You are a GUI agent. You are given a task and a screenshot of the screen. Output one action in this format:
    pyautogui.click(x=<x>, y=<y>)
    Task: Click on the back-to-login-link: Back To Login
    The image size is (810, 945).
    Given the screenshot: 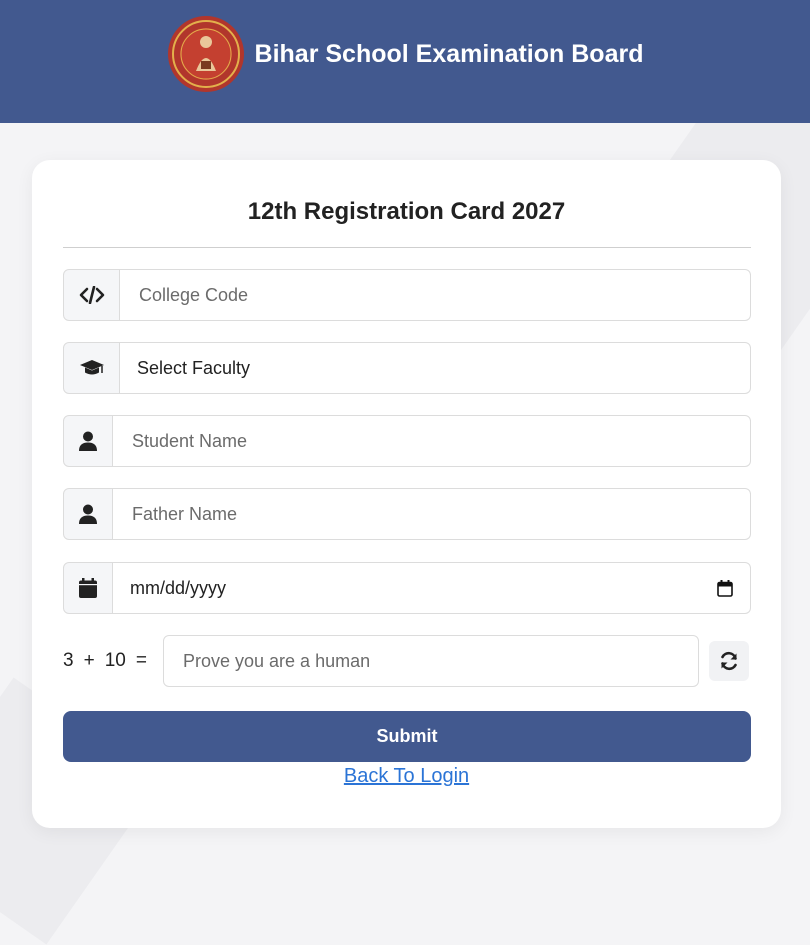 What is the action you would take?
    pyautogui.click(x=406, y=776)
    